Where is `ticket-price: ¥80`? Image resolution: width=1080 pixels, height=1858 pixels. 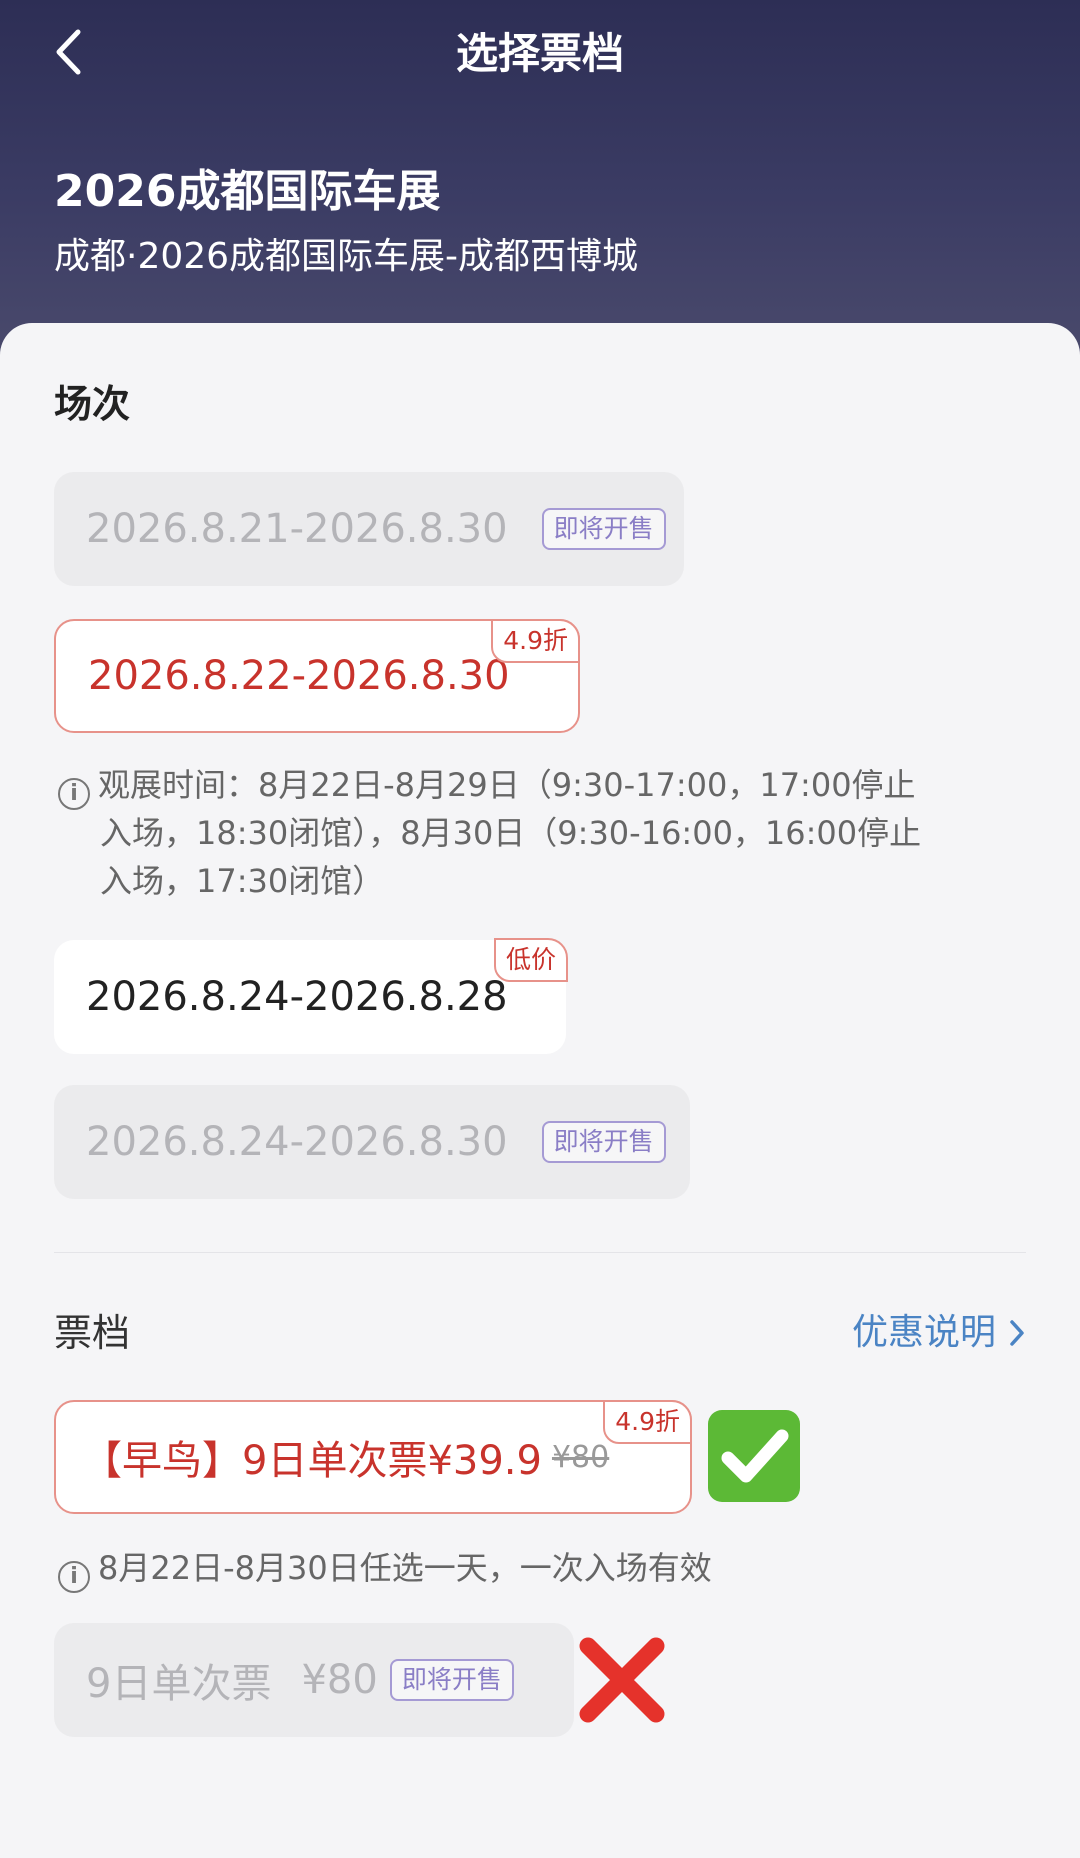
ticket-price: ¥80 is located at coordinates (339, 1680).